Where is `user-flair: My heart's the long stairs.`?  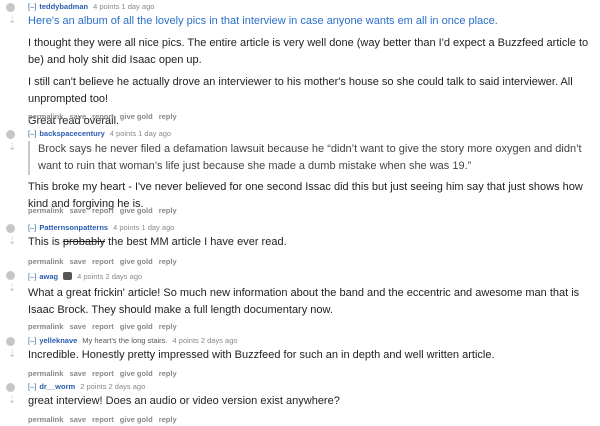 user-flair: My heart's the long stairs. is located at coordinates (125, 340).